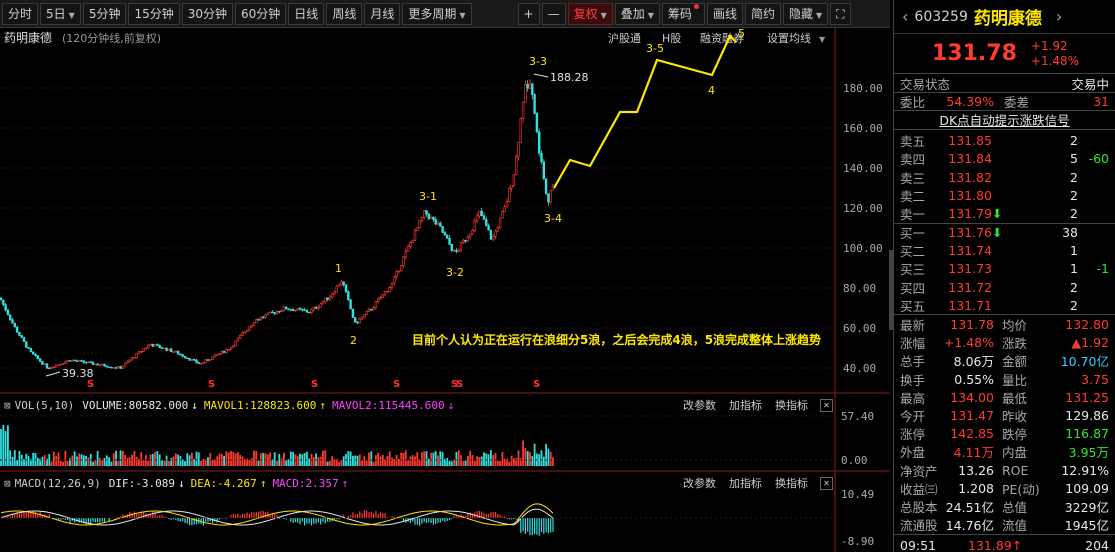 This screenshot has height=552, width=1115. I want to click on hide-button: 隐藏 ▼, so click(805, 13).